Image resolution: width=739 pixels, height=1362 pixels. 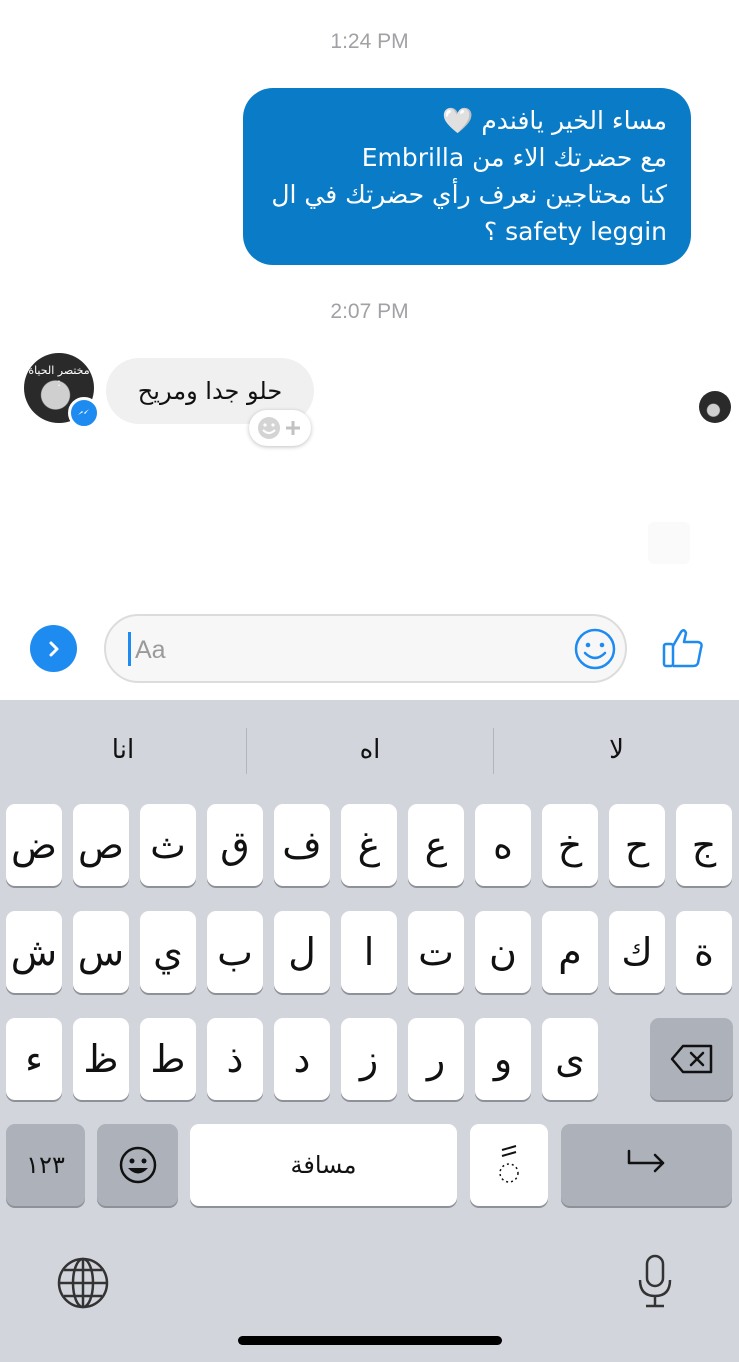 I want to click on microphone-icon, so click(x=655, y=1281).